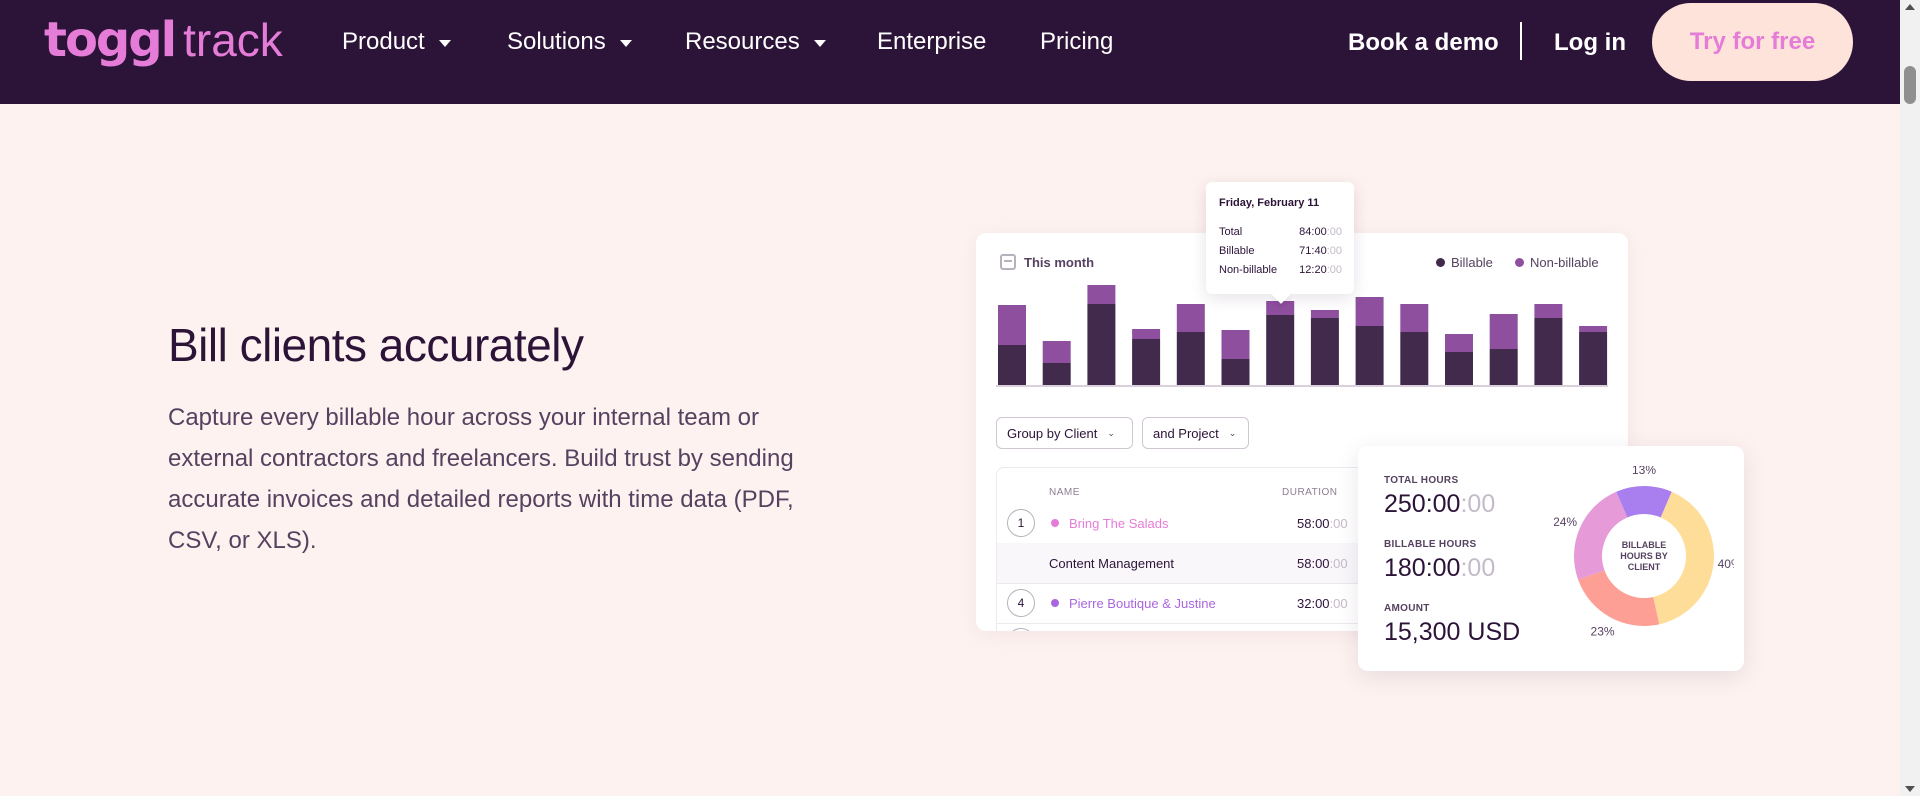 This screenshot has height=796, width=1920. I want to click on tooltip-row-total: Total 84:00:00, so click(1280, 232).